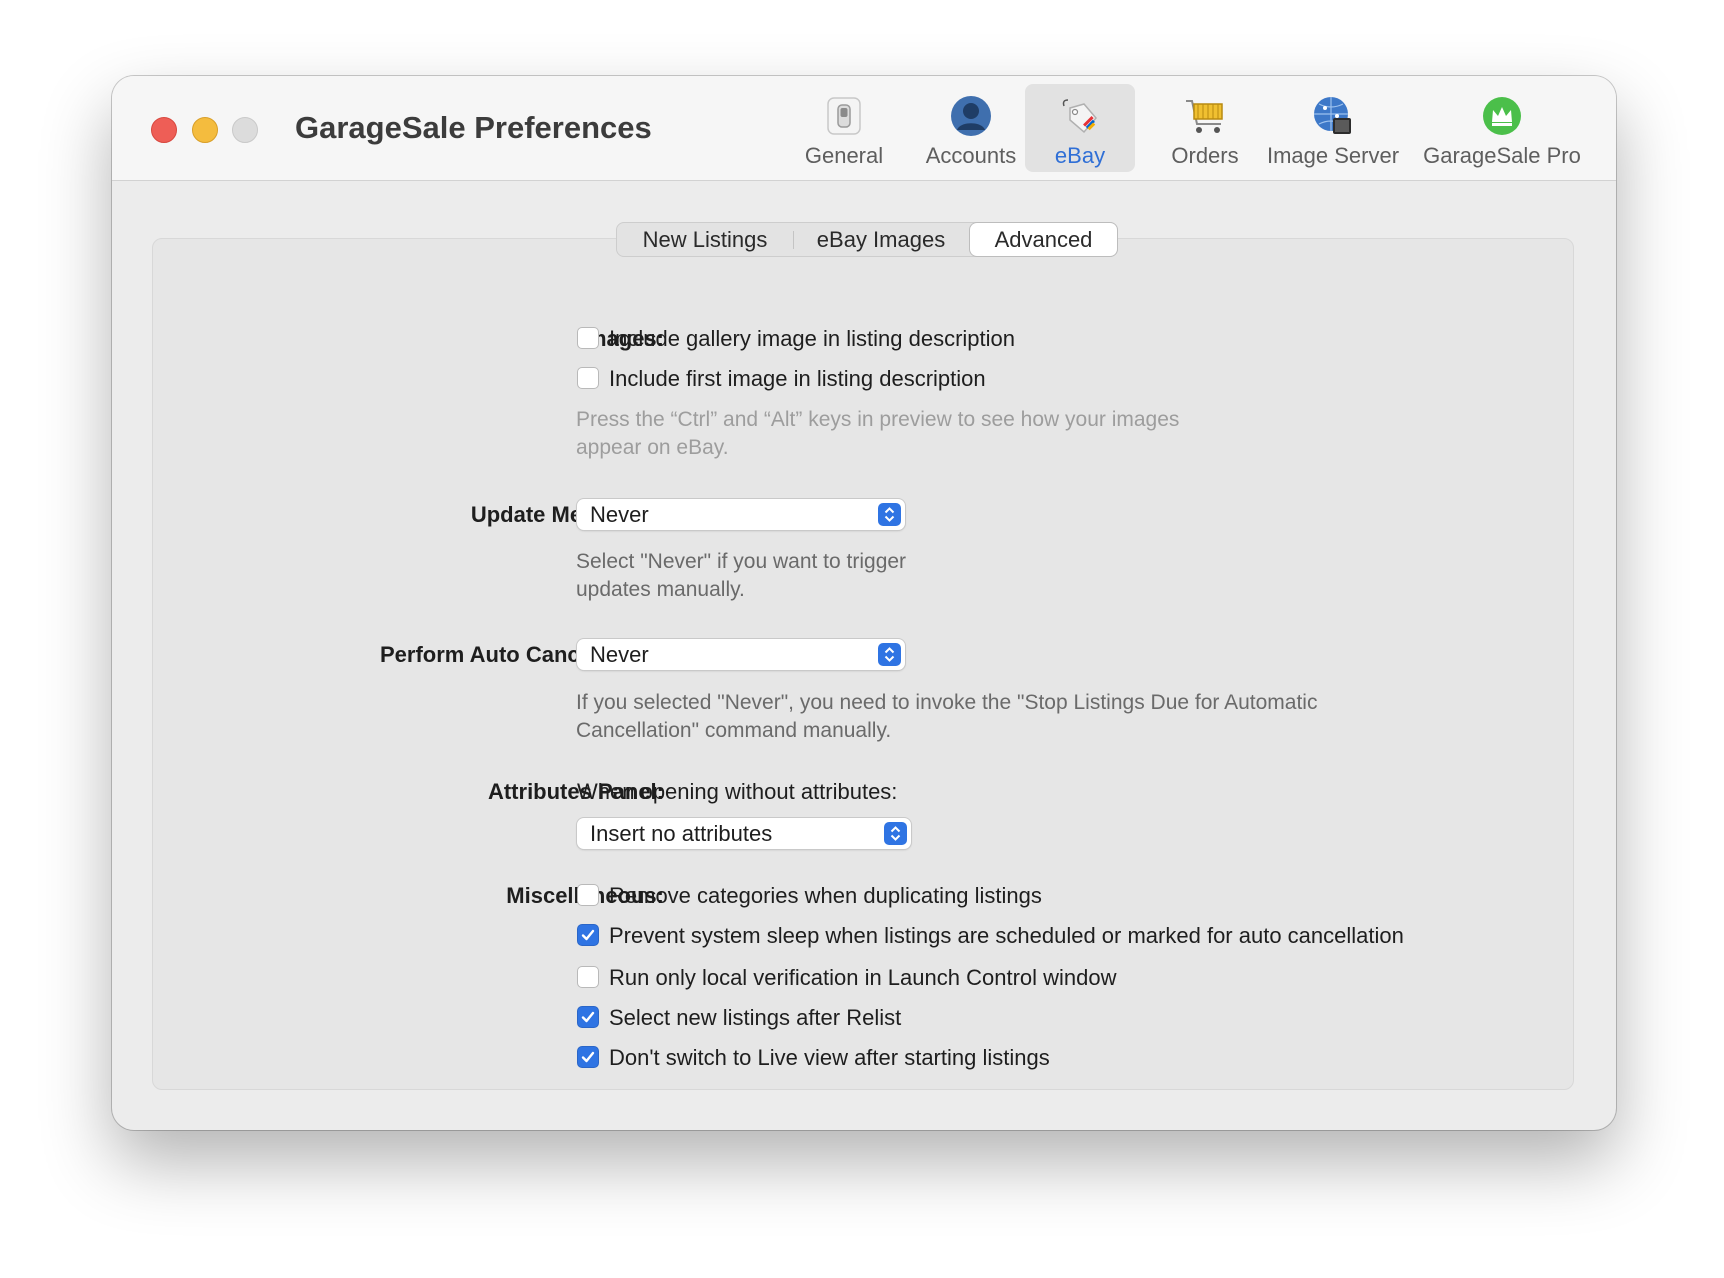  I want to click on auto-cancellation-hint-line-2: Cancellation" command manually., so click(734, 730).